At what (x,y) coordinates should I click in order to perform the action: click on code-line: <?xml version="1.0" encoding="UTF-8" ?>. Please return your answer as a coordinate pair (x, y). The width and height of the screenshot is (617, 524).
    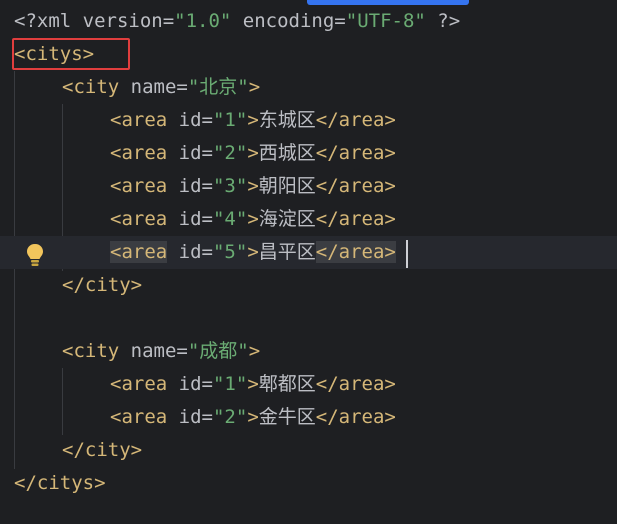
    Looking at the image, I should click on (308, 21).